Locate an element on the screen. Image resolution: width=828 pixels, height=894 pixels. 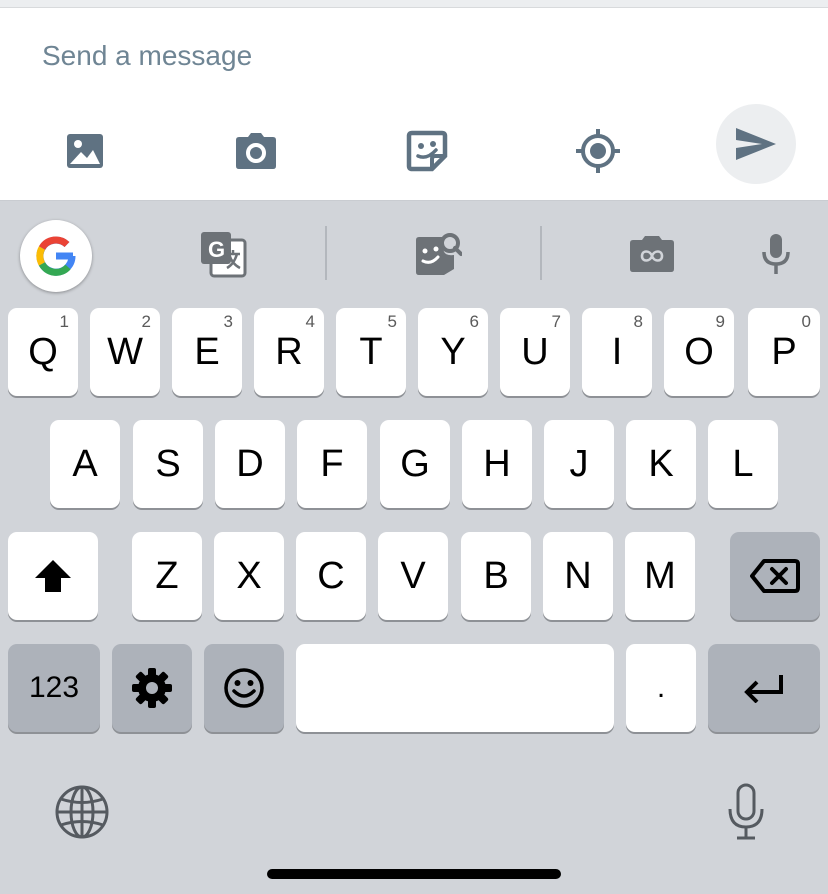
camera-icon is located at coordinates (256, 151).